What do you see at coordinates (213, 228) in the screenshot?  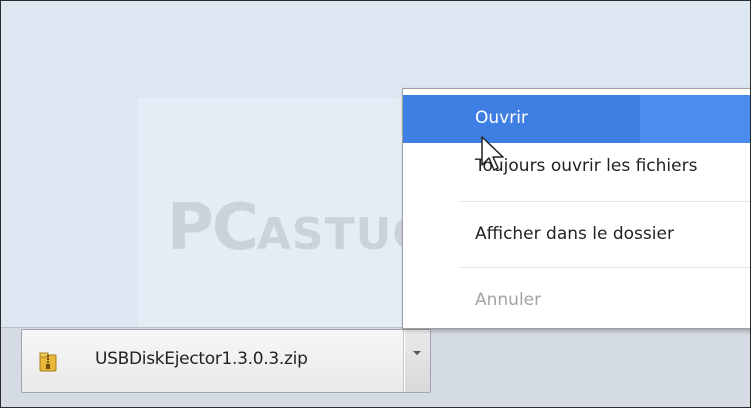 I see `watermark-brand-prefix: PC` at bounding box center [213, 228].